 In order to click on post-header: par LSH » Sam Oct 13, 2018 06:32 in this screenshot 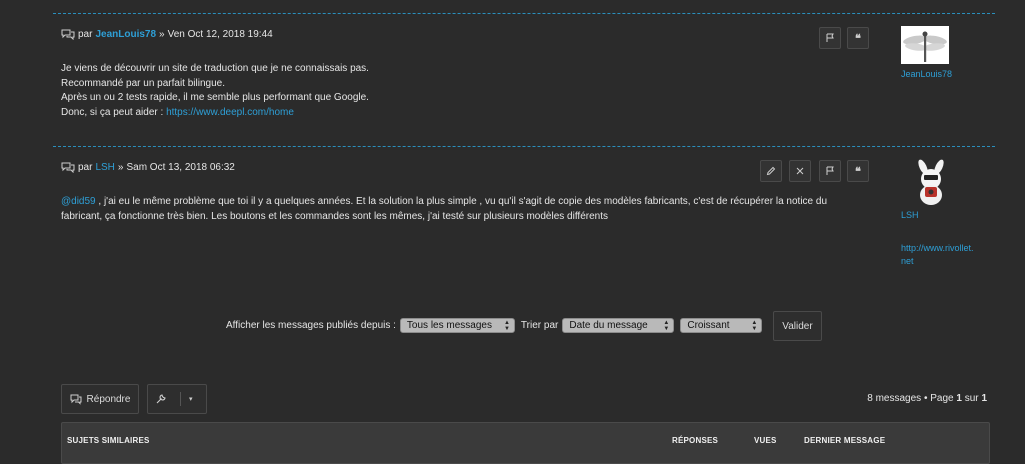, I will do `click(148, 167)`.